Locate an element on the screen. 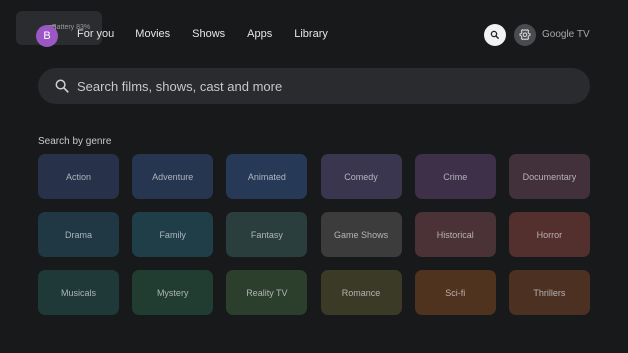 Image resolution: width=628 pixels, height=353 pixels. genre-tile-crime: Crime is located at coordinates (455, 176).